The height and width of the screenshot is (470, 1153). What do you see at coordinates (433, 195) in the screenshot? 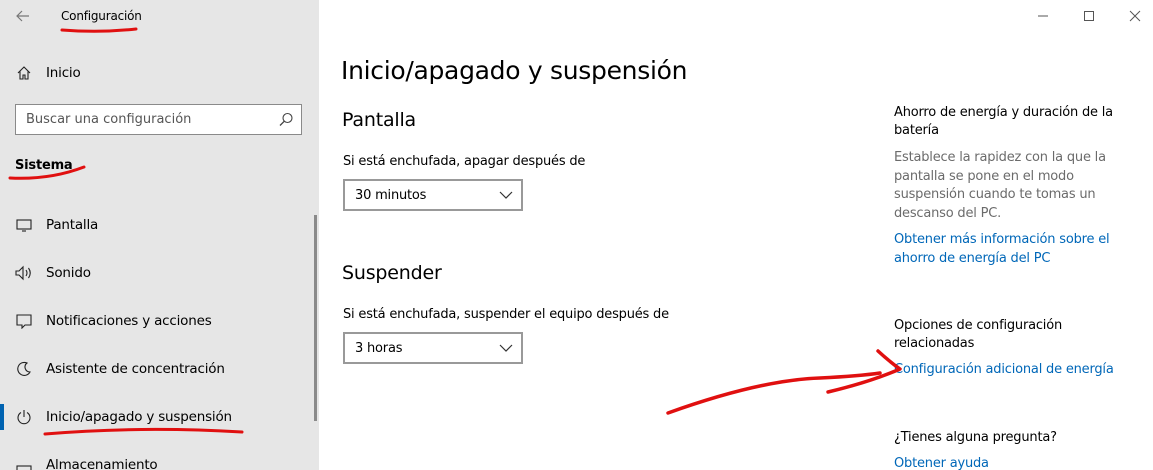
I see `screen-off-dropdown: 30 minutos` at bounding box center [433, 195].